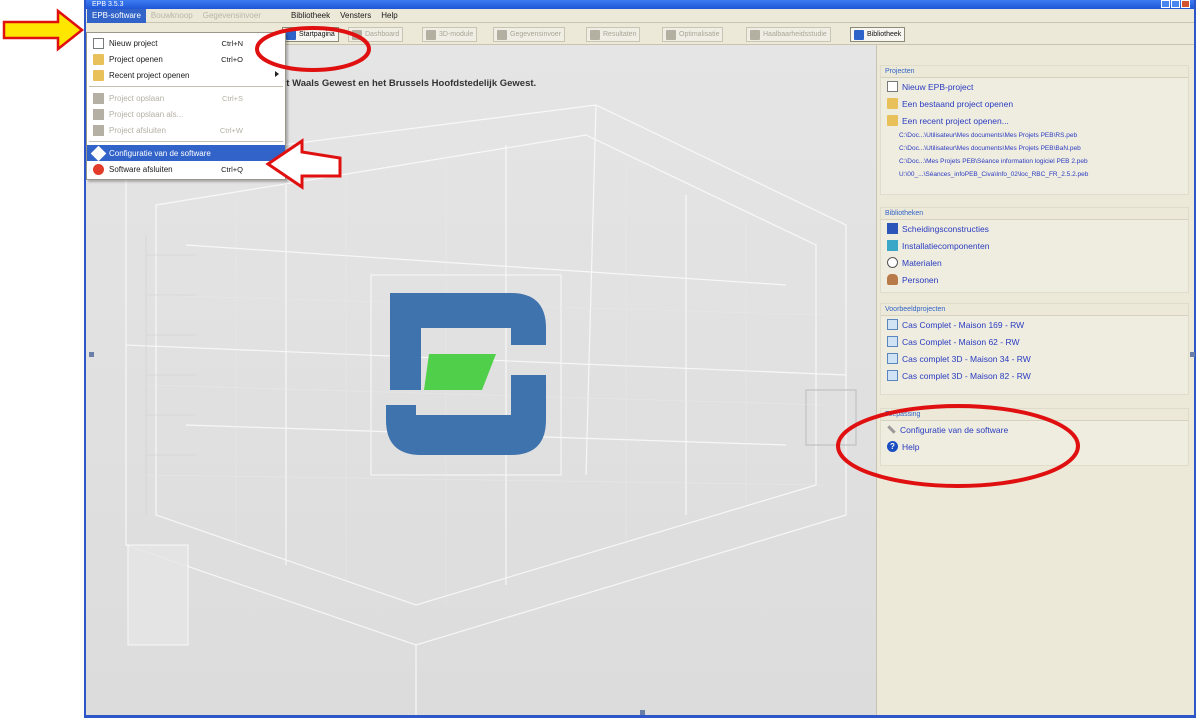 Image resolution: width=1196 pixels, height=718 pixels. Describe the element at coordinates (892, 262) in the screenshot. I see `material-icon` at that location.